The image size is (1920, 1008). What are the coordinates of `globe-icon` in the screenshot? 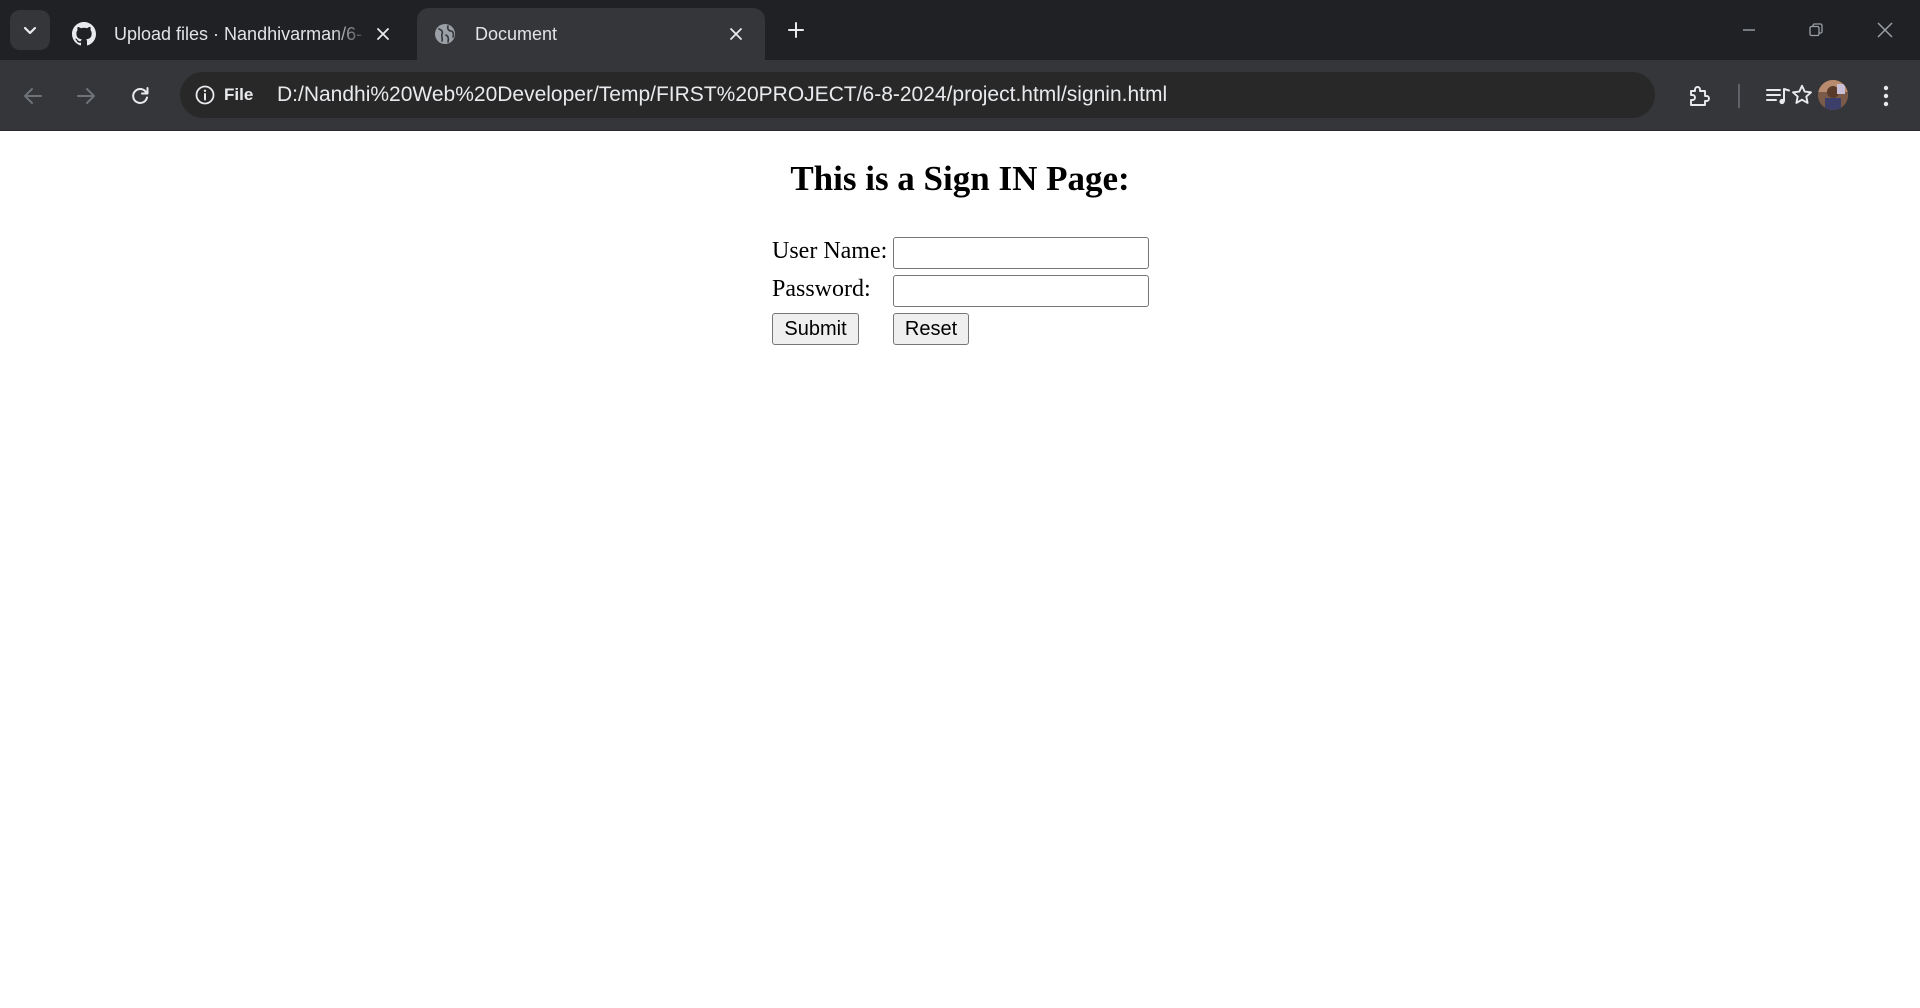 It's located at (445, 34).